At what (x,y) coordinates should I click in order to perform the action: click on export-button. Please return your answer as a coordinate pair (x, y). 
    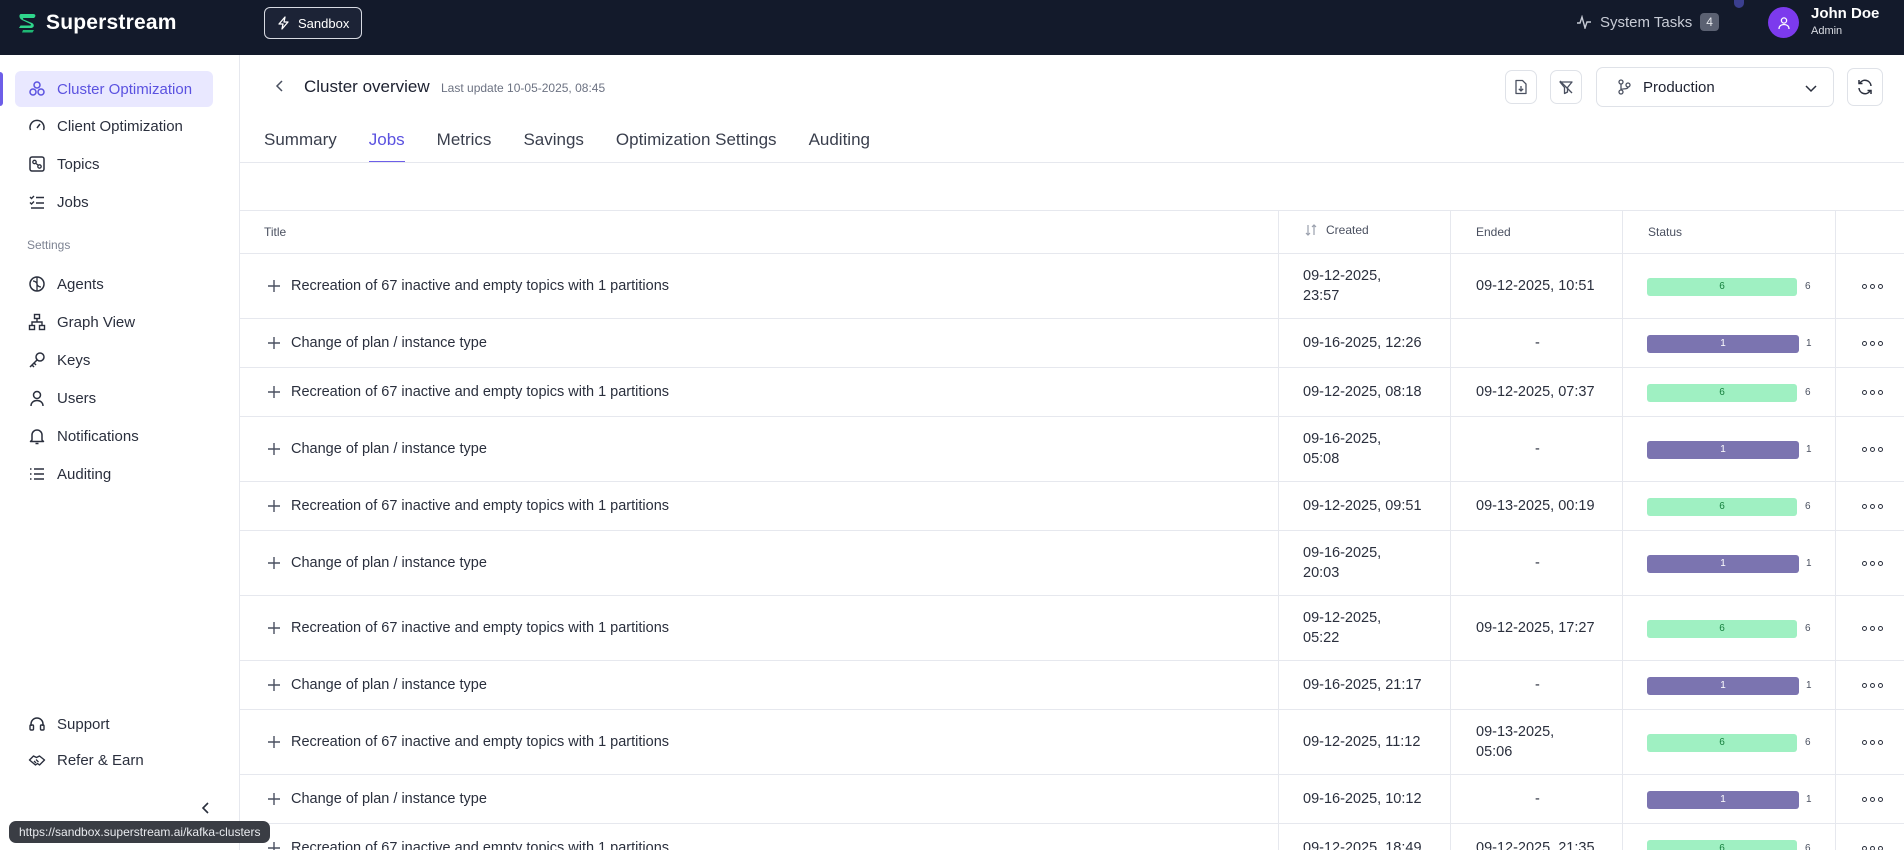
    Looking at the image, I should click on (1521, 87).